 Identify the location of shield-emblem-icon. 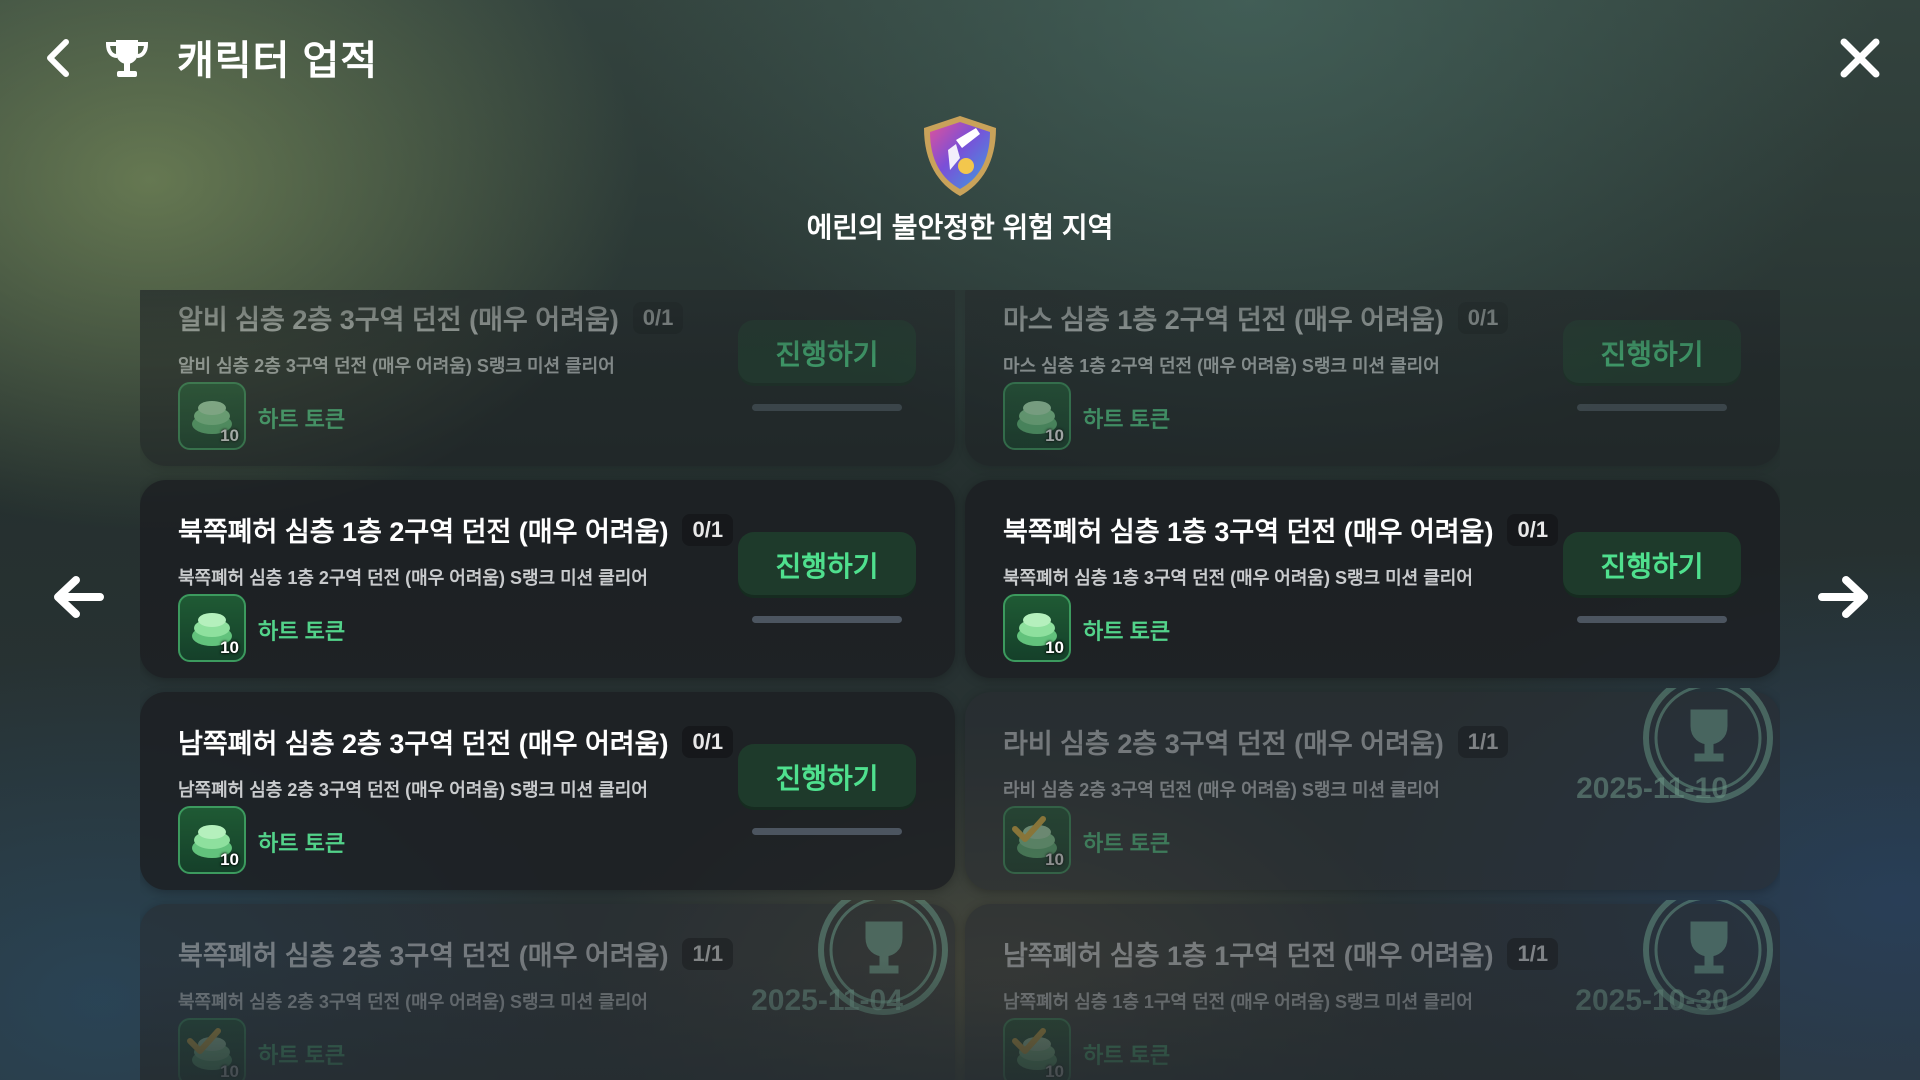
(960, 156).